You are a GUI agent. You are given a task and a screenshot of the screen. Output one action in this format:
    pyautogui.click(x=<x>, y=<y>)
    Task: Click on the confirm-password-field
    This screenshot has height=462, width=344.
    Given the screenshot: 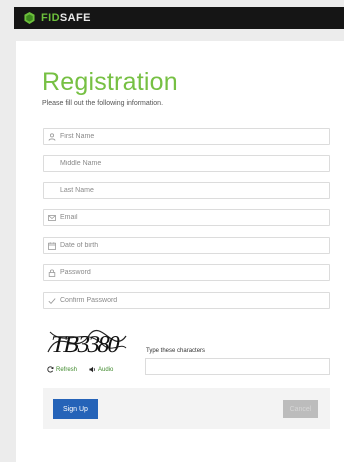 What is the action you would take?
    pyautogui.click(x=186, y=300)
    